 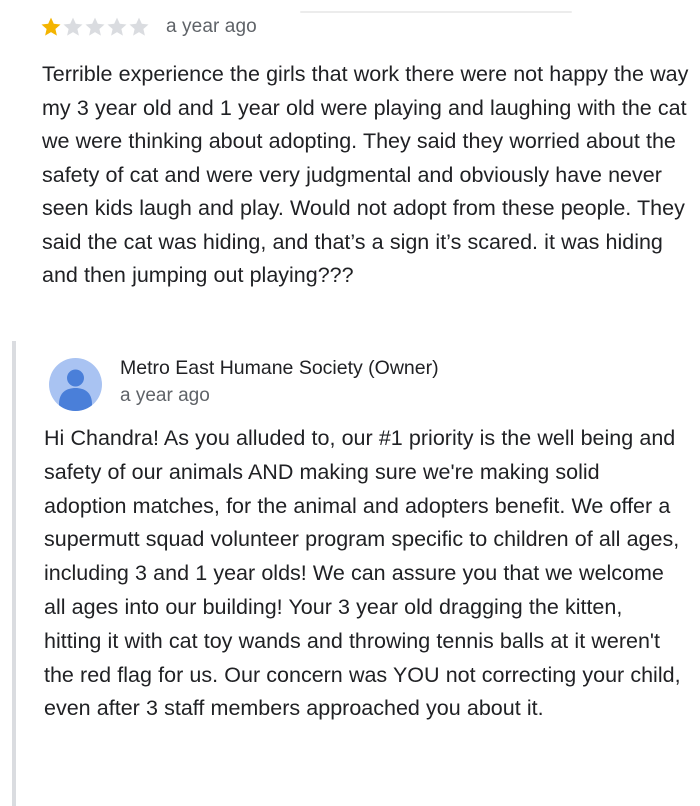 What do you see at coordinates (279, 368) in the screenshot?
I see `owner-name: Metro East Humane Society (Owner)` at bounding box center [279, 368].